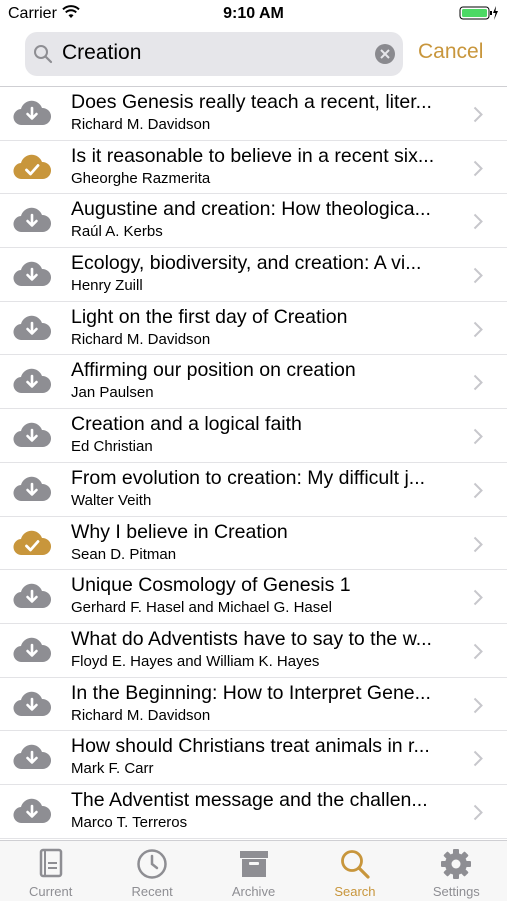 This screenshot has width=507, height=901. What do you see at coordinates (450, 52) in the screenshot?
I see `cancel-button: Cancel` at bounding box center [450, 52].